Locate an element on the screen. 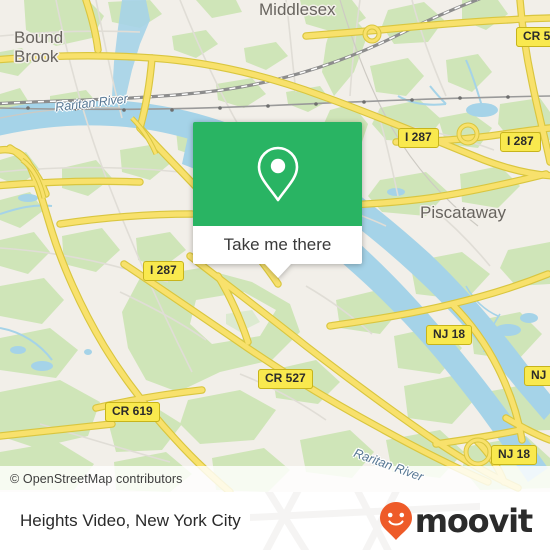 This screenshot has width=550, height=550. map-attribution: © OpenStreetMap contributors is located at coordinates (275, 479).